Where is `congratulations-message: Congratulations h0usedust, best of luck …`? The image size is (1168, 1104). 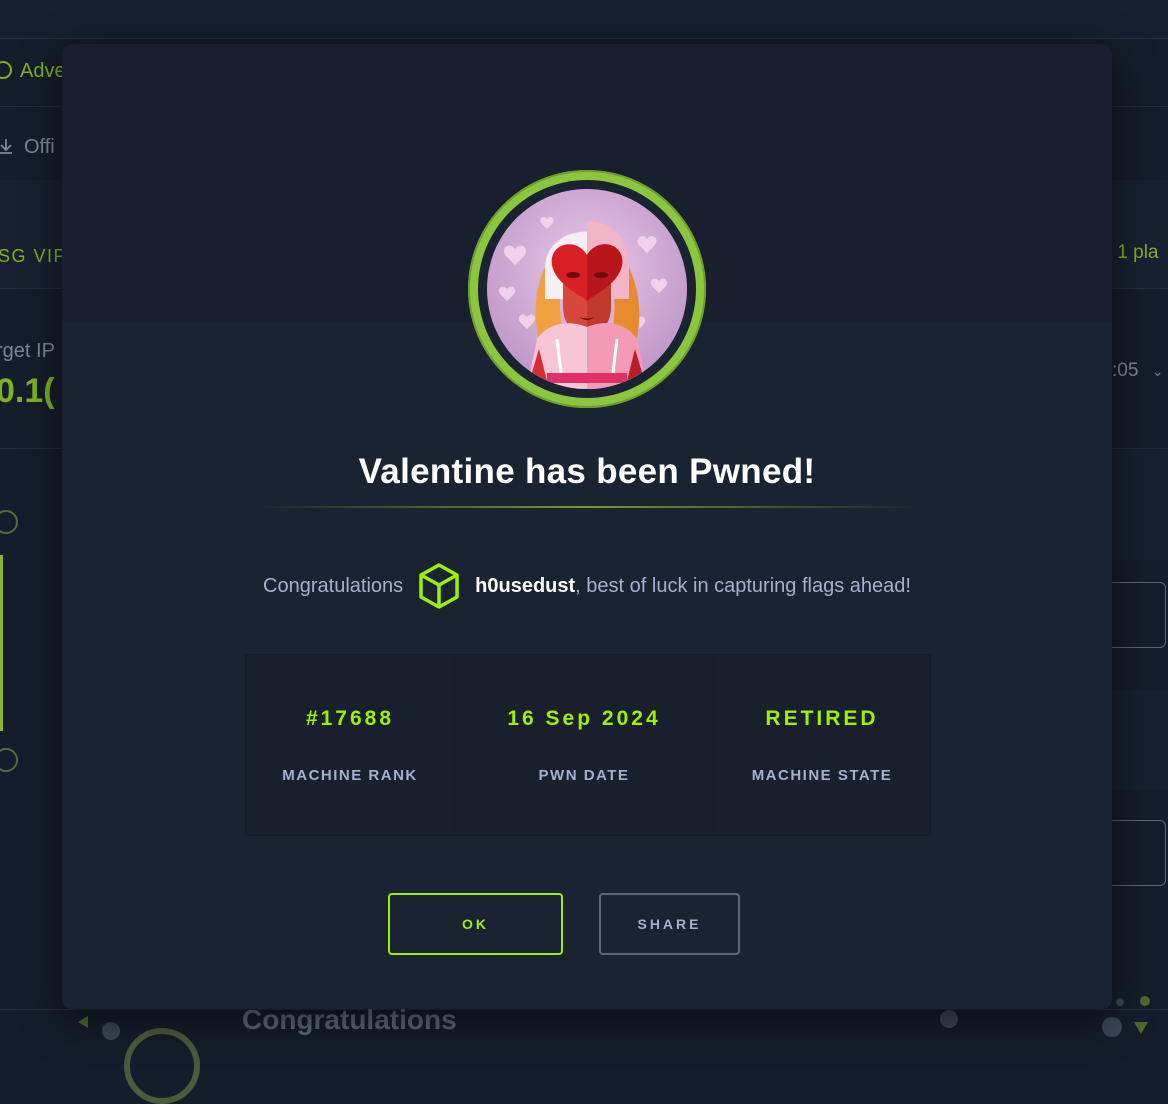
congratulations-message: Congratulations h0usedust, best of luck … is located at coordinates (587, 586).